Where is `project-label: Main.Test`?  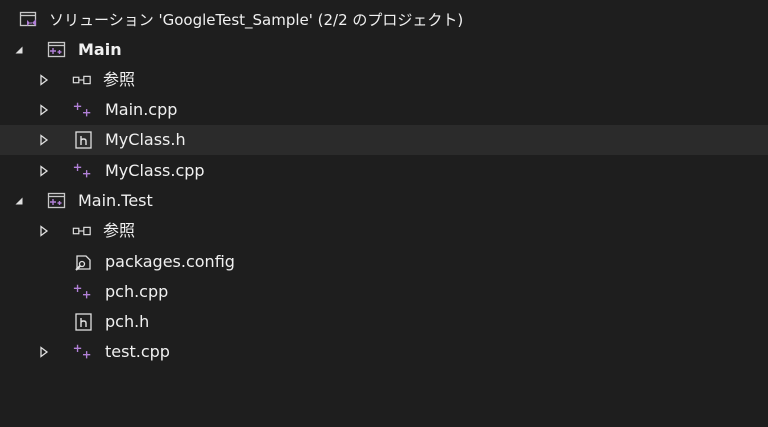 project-label: Main.Test is located at coordinates (115, 200).